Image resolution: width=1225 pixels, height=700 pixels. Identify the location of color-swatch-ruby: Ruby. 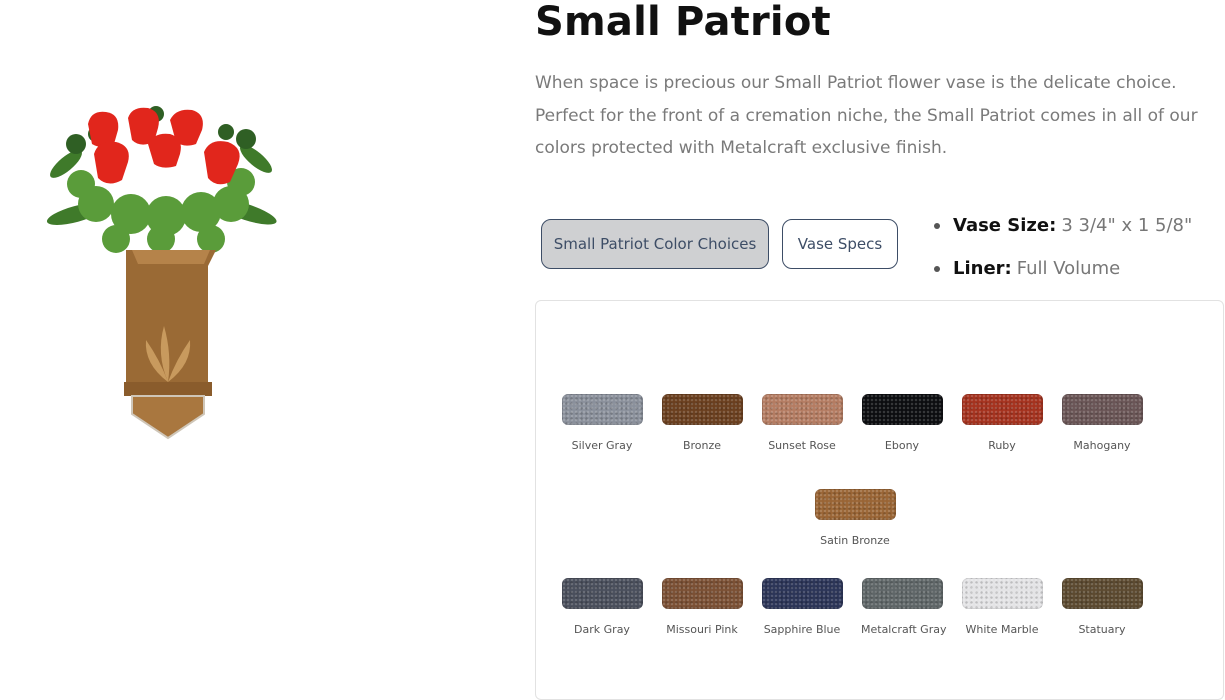
(1002, 423).